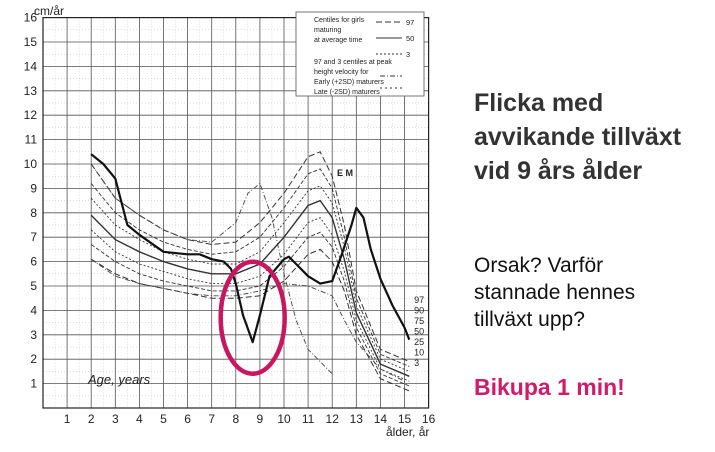 The width and height of the screenshot is (715, 452). I want to click on task-text: Bikupa 1 min!, so click(549, 387).